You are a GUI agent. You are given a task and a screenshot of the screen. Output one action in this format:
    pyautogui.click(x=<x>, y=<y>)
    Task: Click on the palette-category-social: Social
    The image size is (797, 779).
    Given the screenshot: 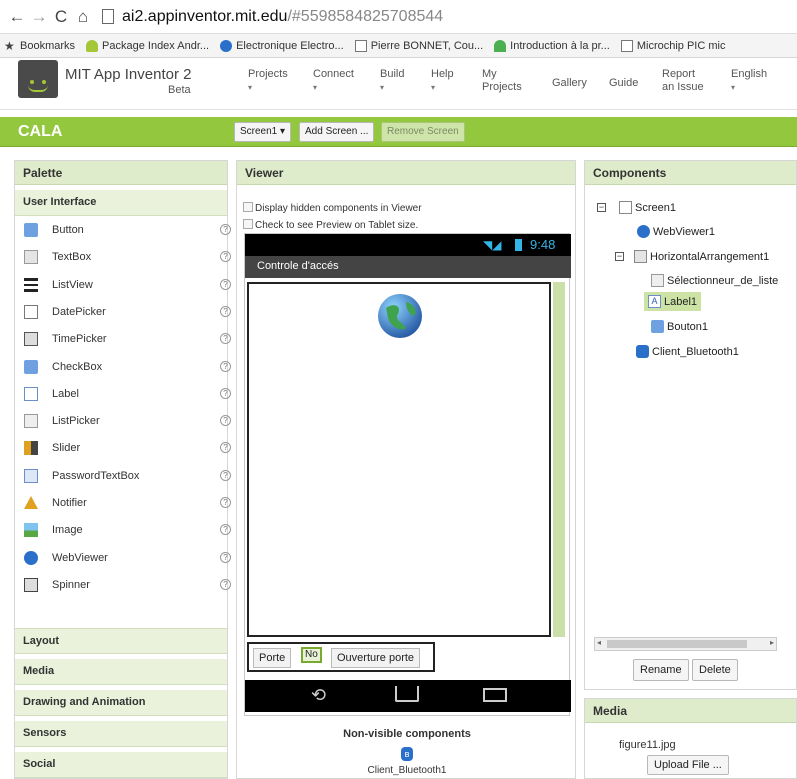 What is the action you would take?
    pyautogui.click(x=121, y=765)
    